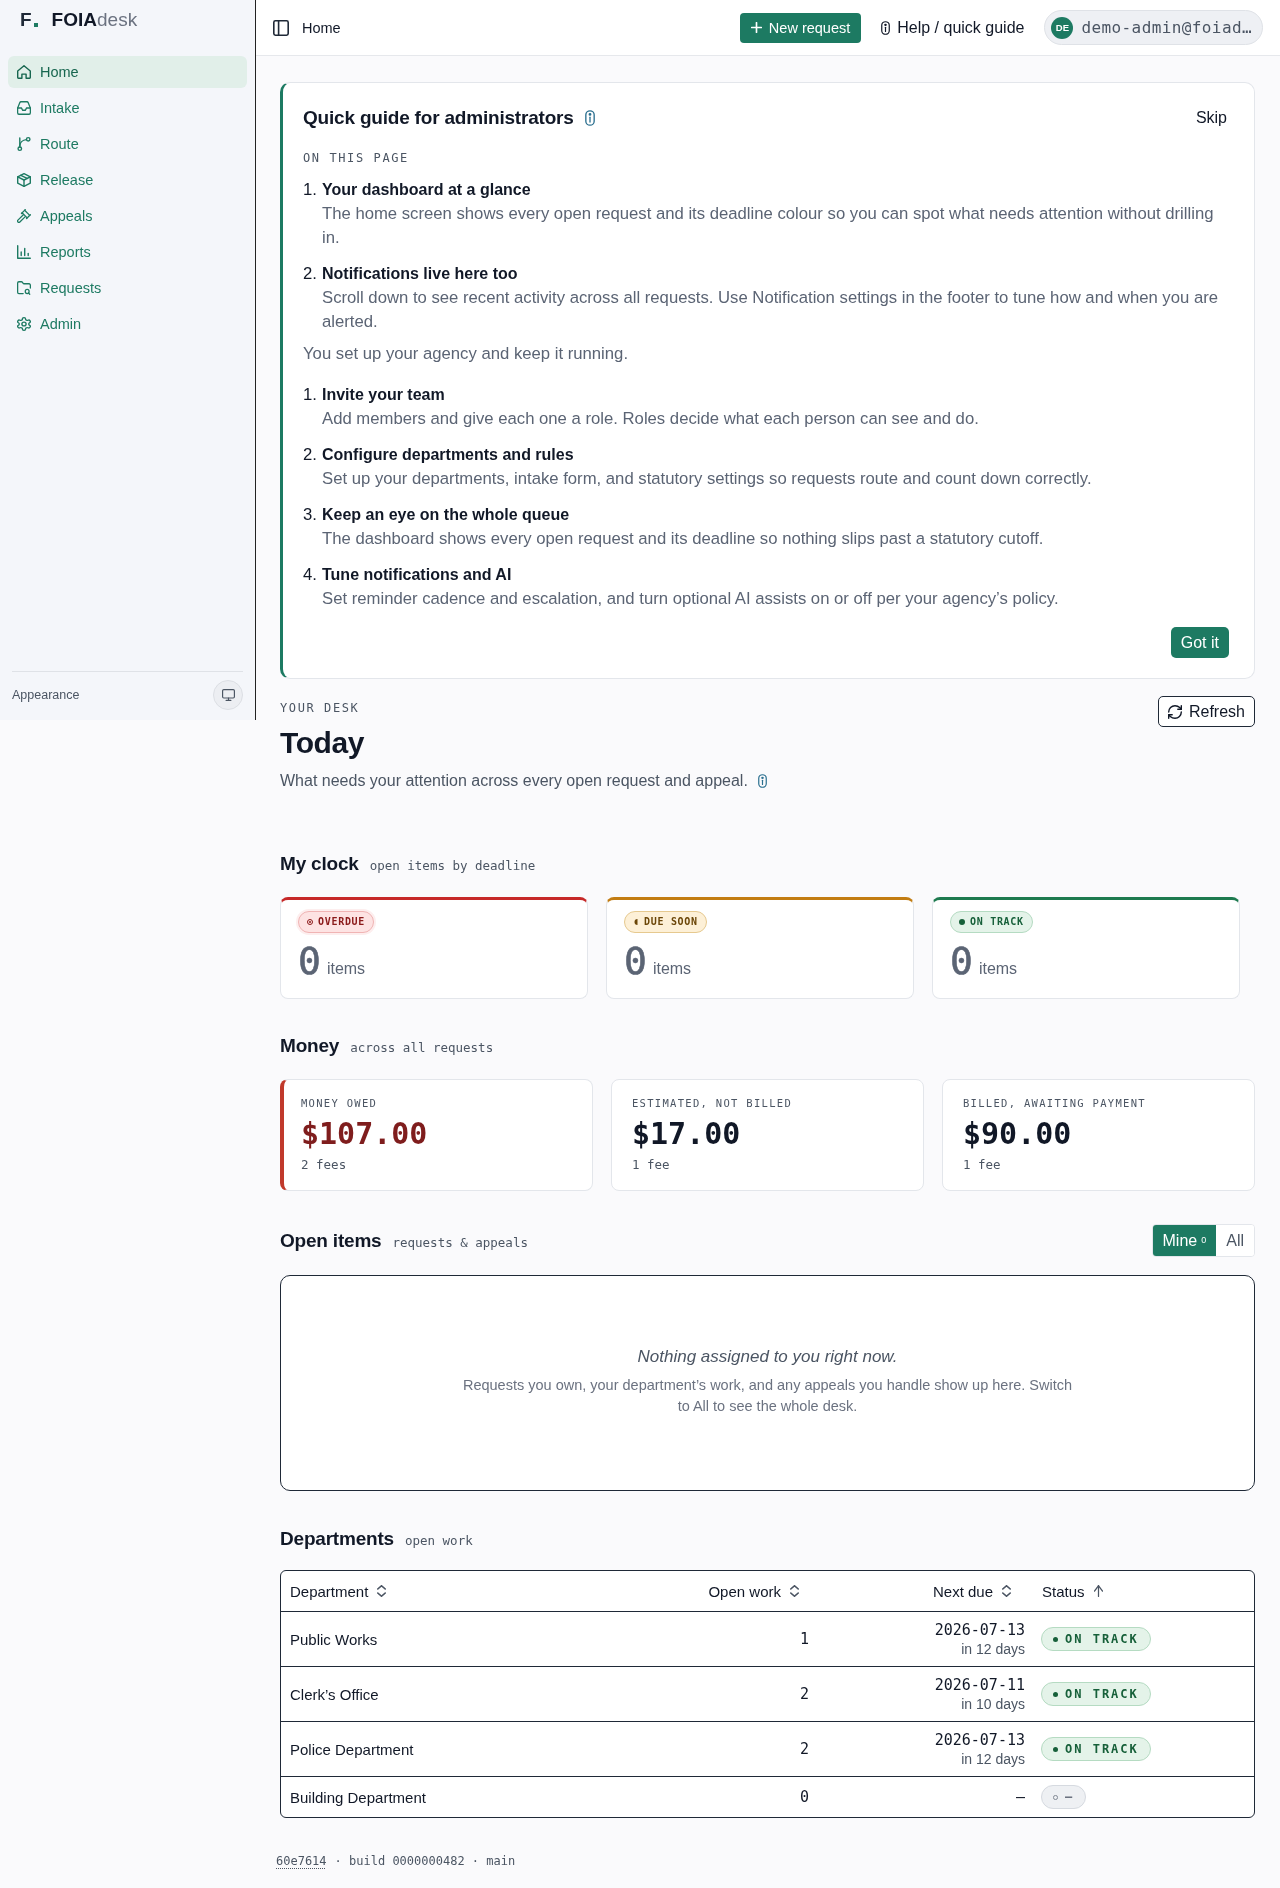 Image resolution: width=1280 pixels, height=1888 pixels. Describe the element at coordinates (340, 1103) in the screenshot. I see `money-label: MONEY OWED` at that location.